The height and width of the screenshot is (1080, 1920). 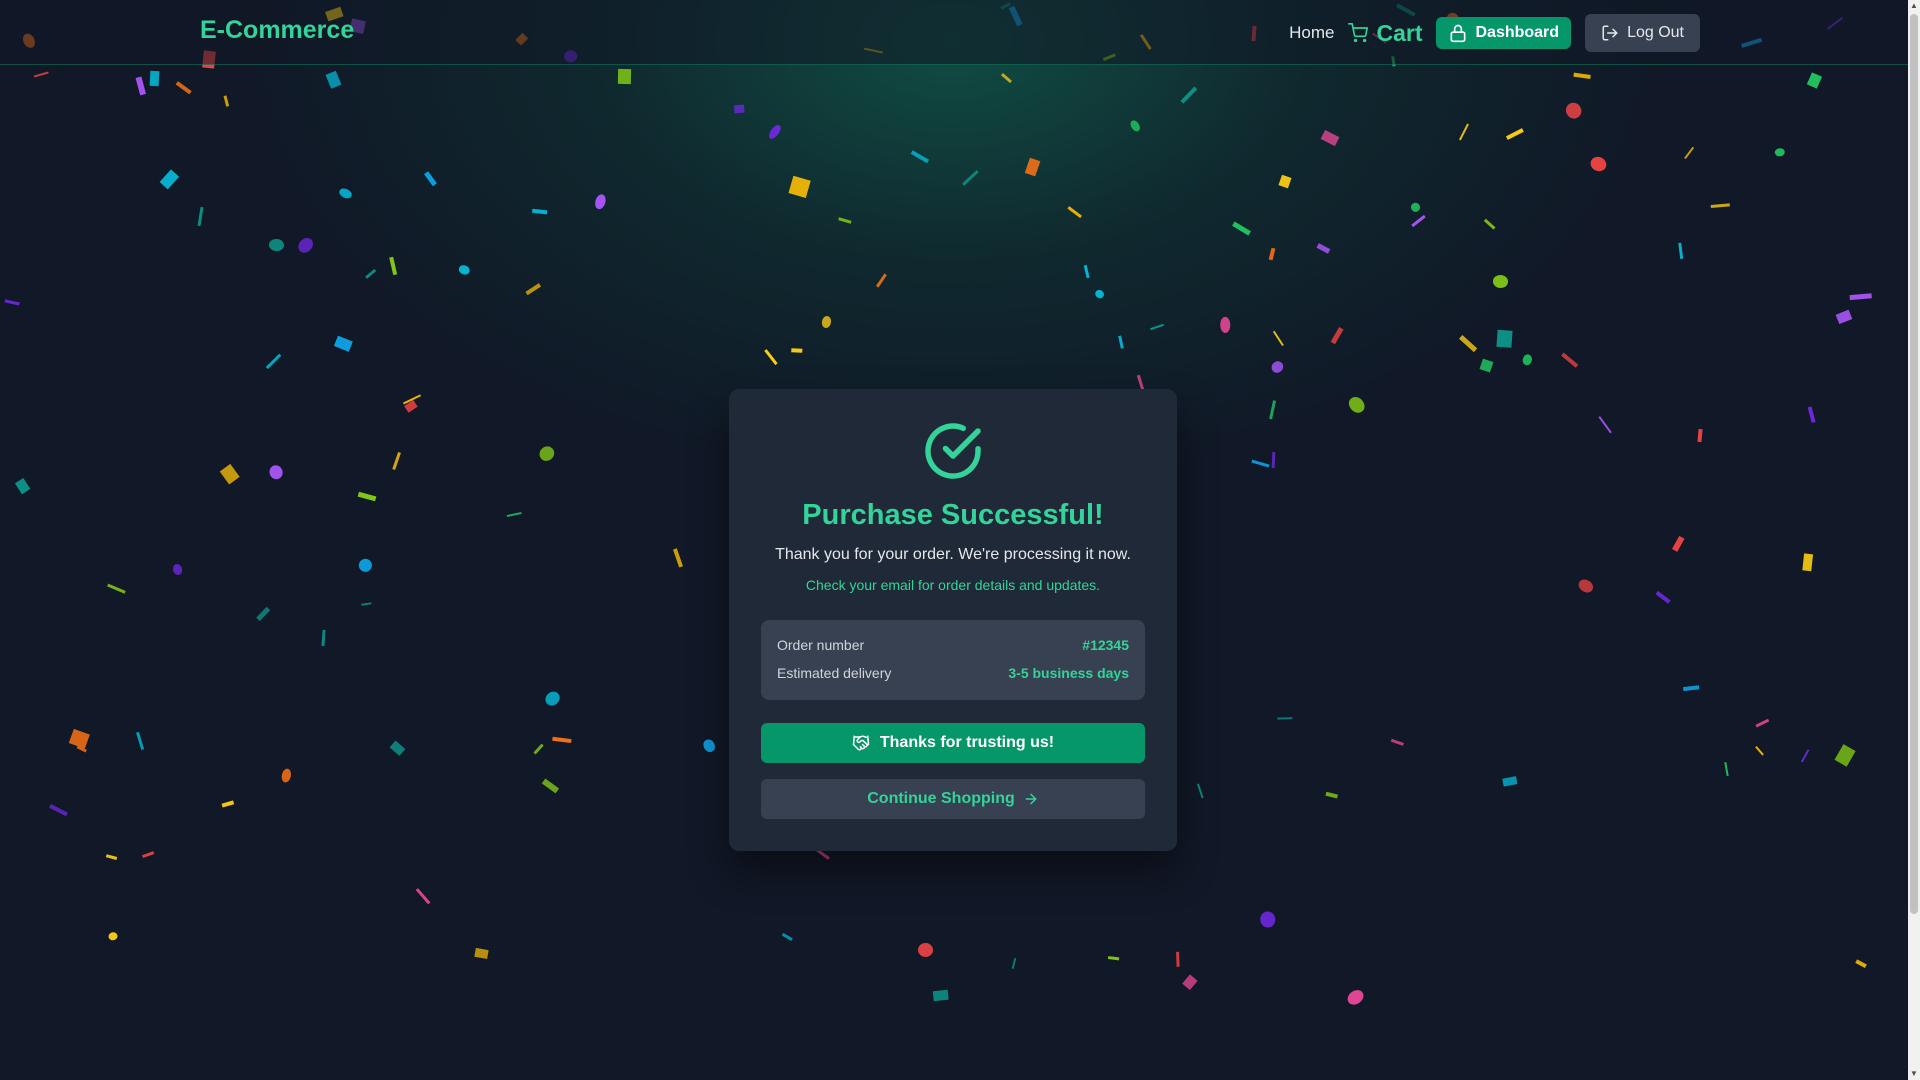 What do you see at coordinates (1399, 32) in the screenshot?
I see `nav-cart-label: Cart` at bounding box center [1399, 32].